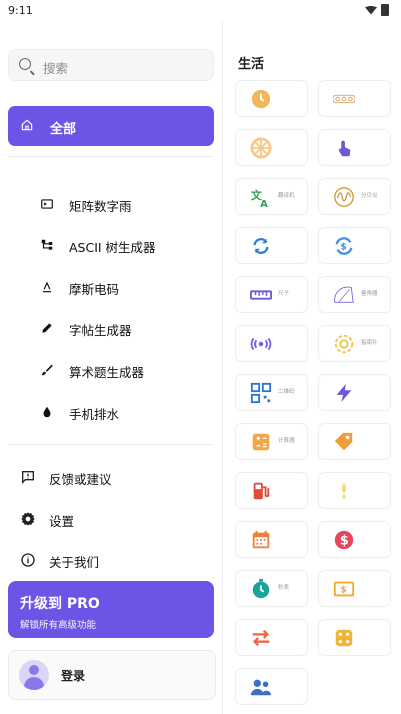  I want to click on sidebar-item-label: ASCII 树生成器, so click(112, 247).